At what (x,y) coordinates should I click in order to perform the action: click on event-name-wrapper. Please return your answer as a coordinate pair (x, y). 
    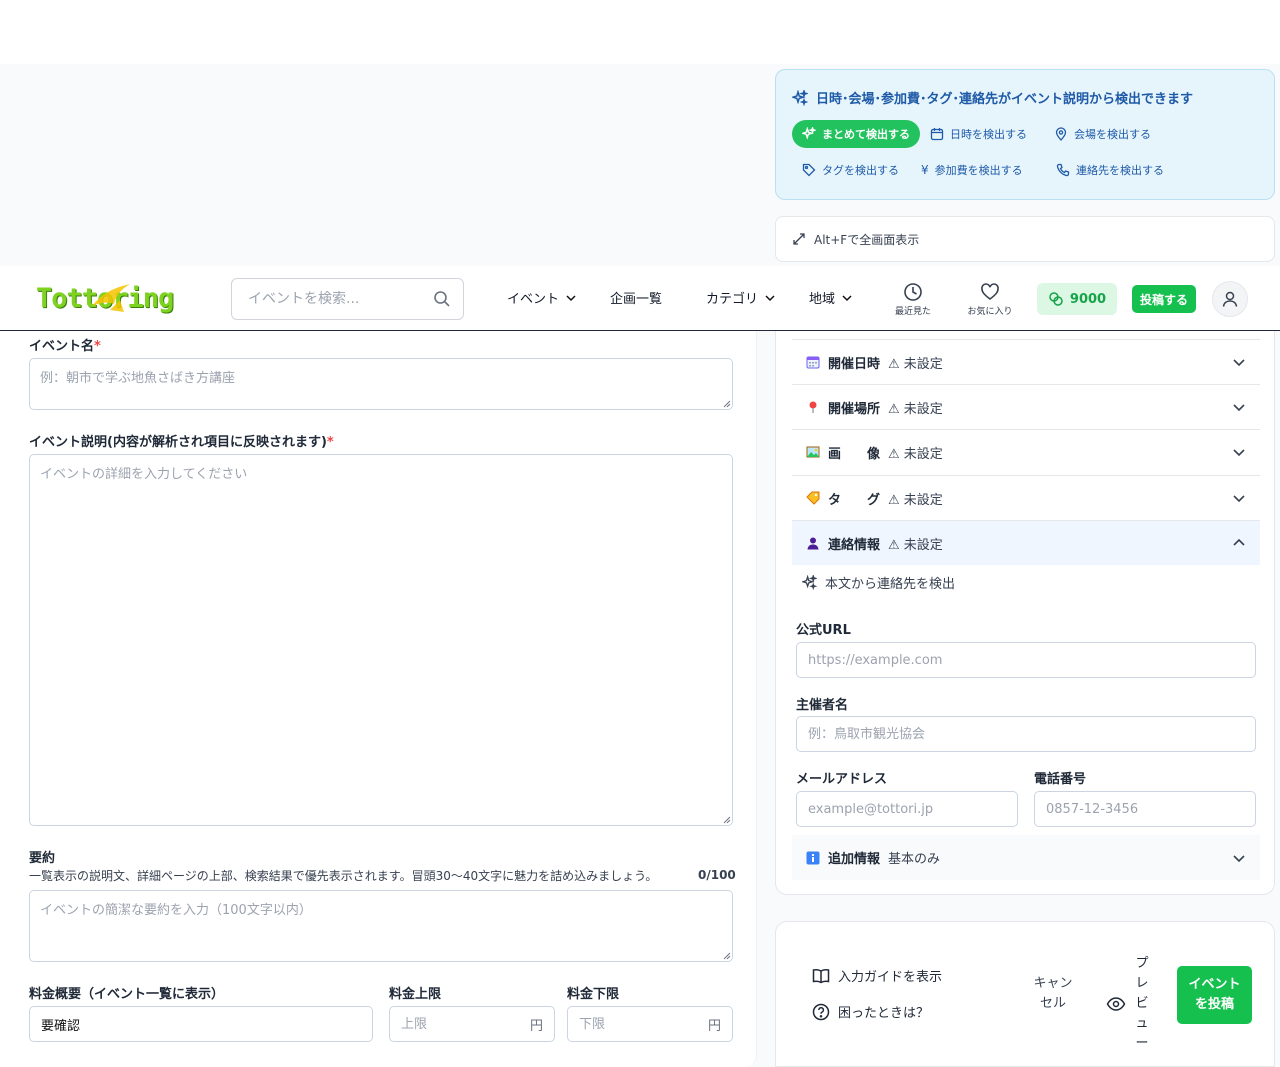
    Looking at the image, I should click on (381, 384).